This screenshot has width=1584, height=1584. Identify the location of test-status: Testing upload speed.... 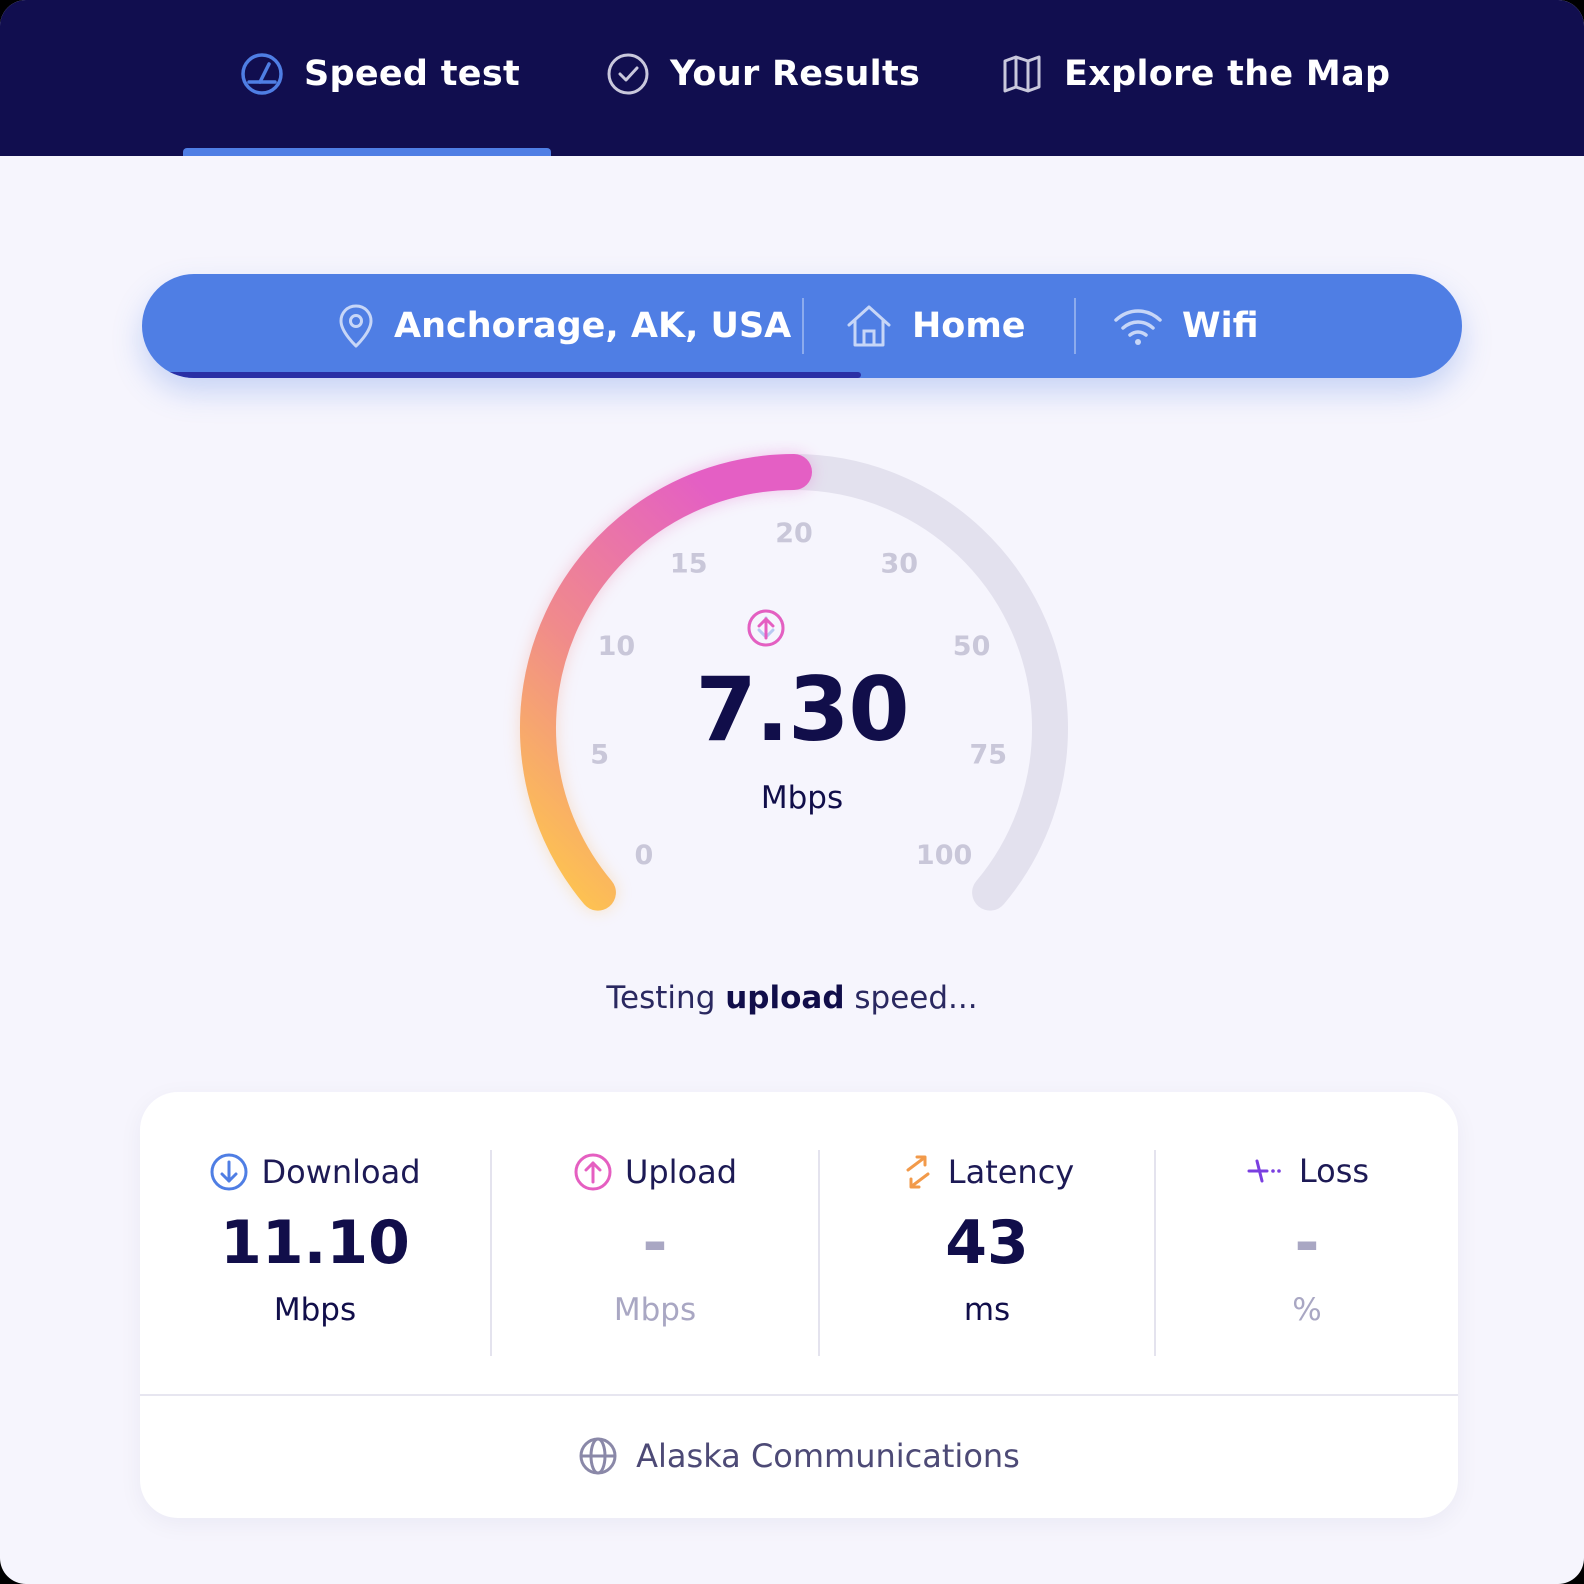
(792, 998).